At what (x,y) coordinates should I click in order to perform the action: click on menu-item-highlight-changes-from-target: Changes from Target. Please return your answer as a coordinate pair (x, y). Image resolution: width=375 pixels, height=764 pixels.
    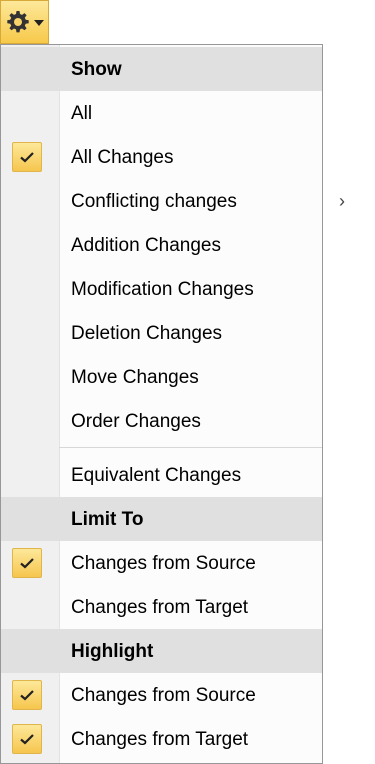
    Looking at the image, I should click on (161, 739).